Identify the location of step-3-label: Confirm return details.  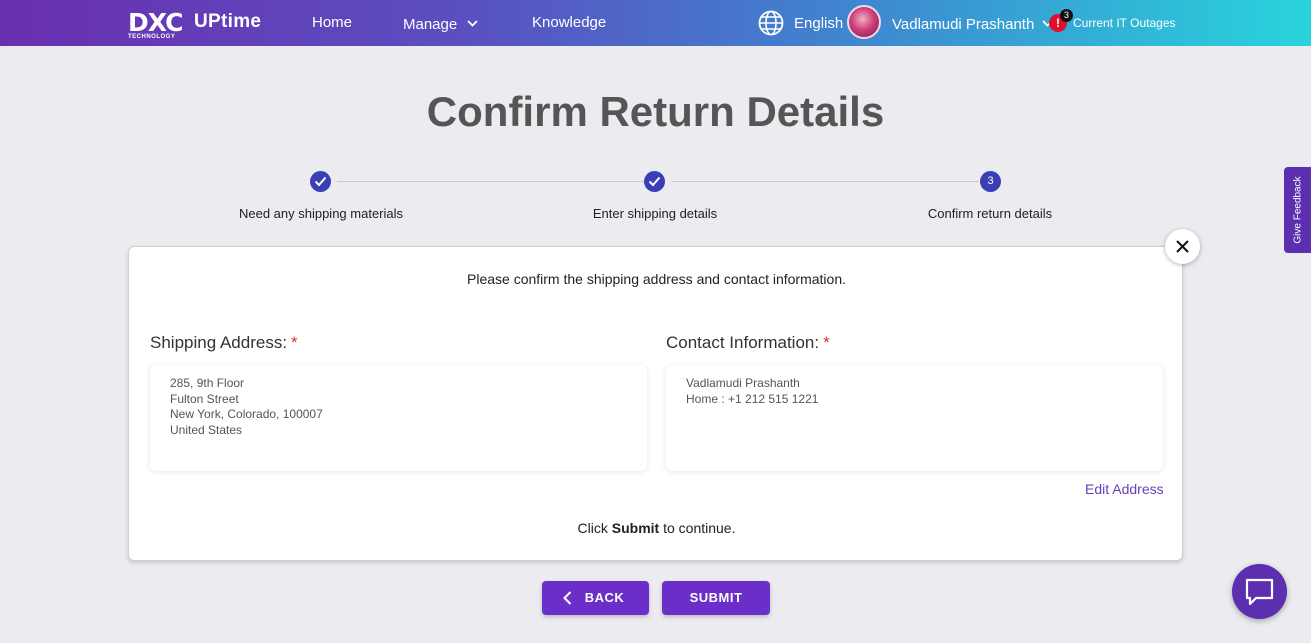
(990, 213).